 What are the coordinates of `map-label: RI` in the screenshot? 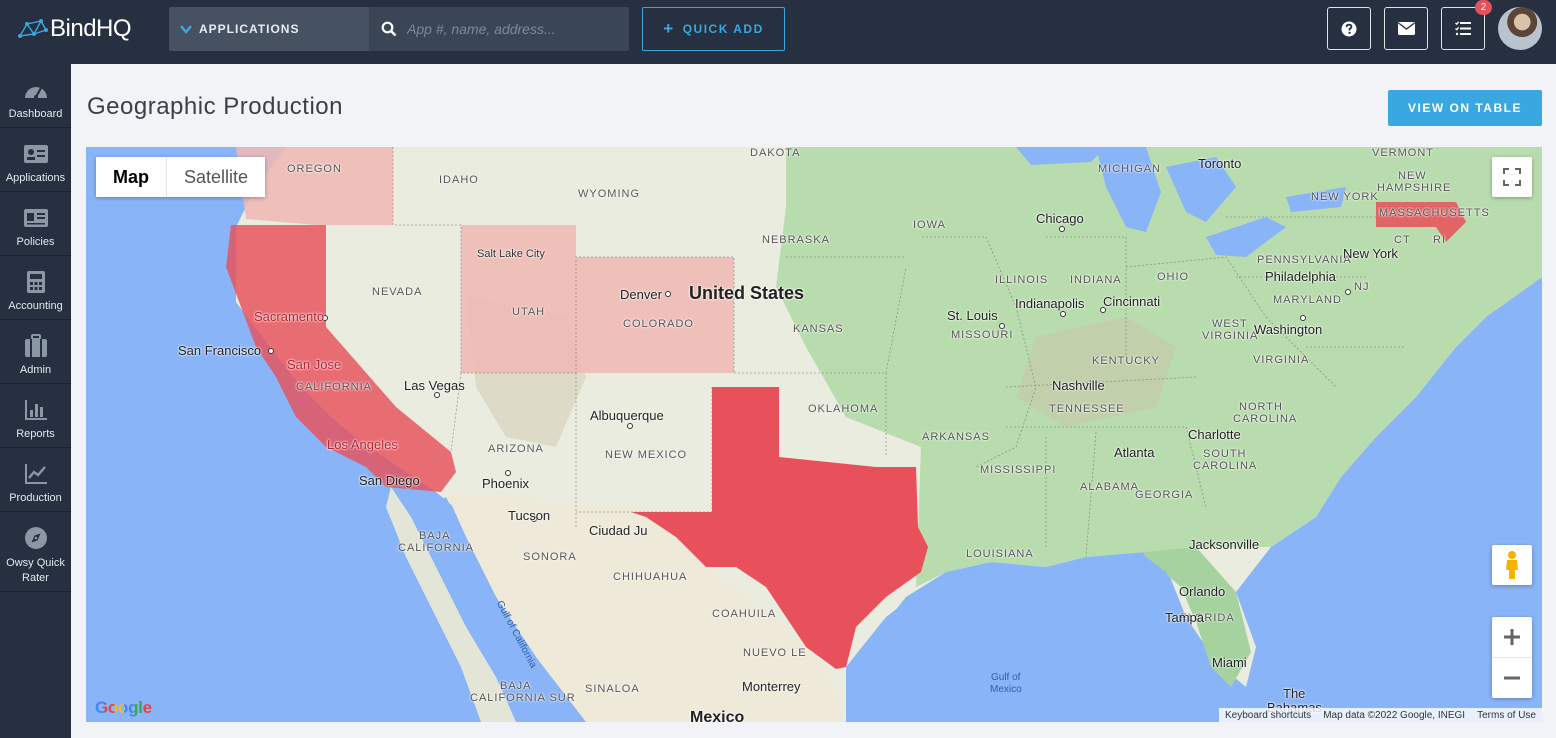 It's located at (1439, 240).